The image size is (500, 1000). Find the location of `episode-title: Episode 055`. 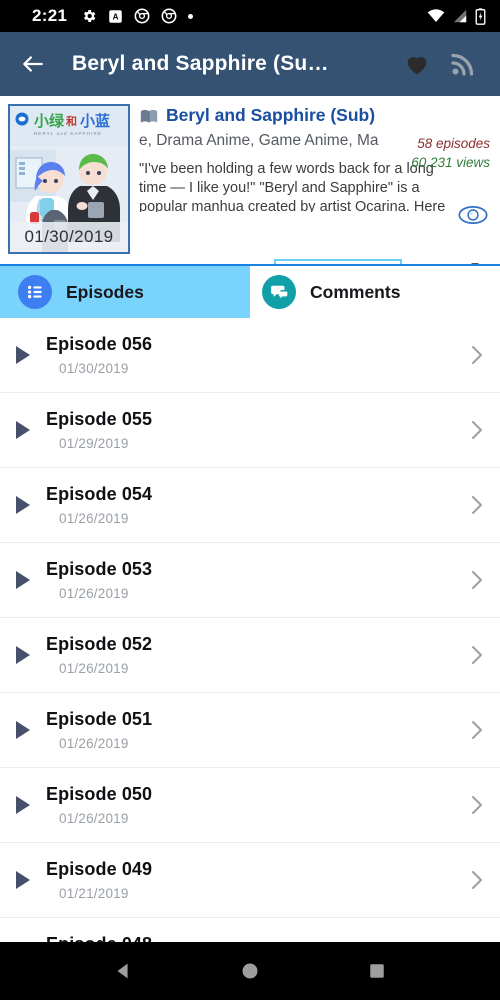

episode-title: Episode 055 is located at coordinates (99, 419).